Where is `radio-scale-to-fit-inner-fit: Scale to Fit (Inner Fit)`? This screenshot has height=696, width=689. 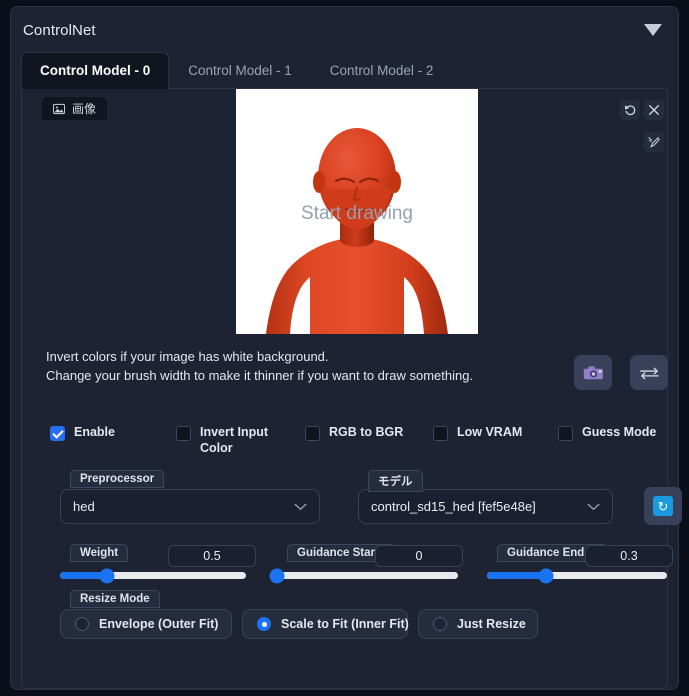
radio-scale-to-fit-inner-fit: Scale to Fit (Inner Fit) is located at coordinates (325, 624).